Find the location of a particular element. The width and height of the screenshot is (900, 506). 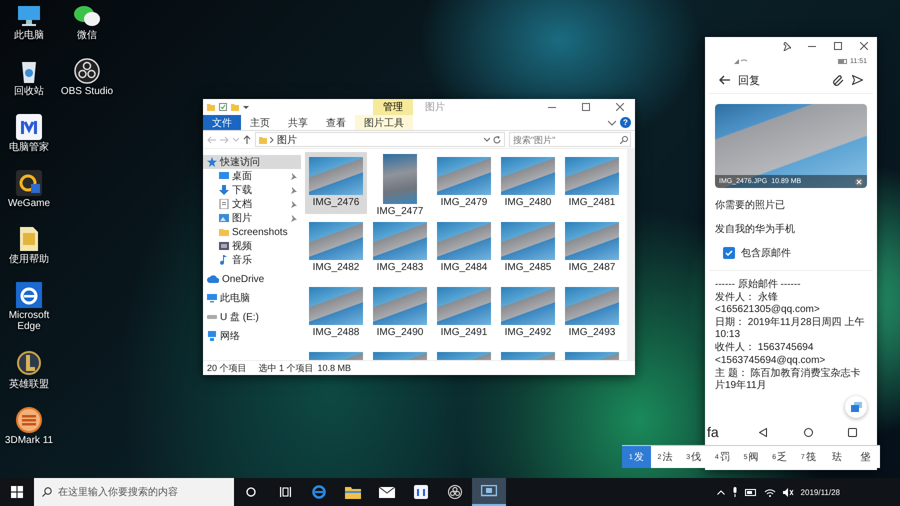

ribbon-tab: 图片工具 is located at coordinates (384, 122).